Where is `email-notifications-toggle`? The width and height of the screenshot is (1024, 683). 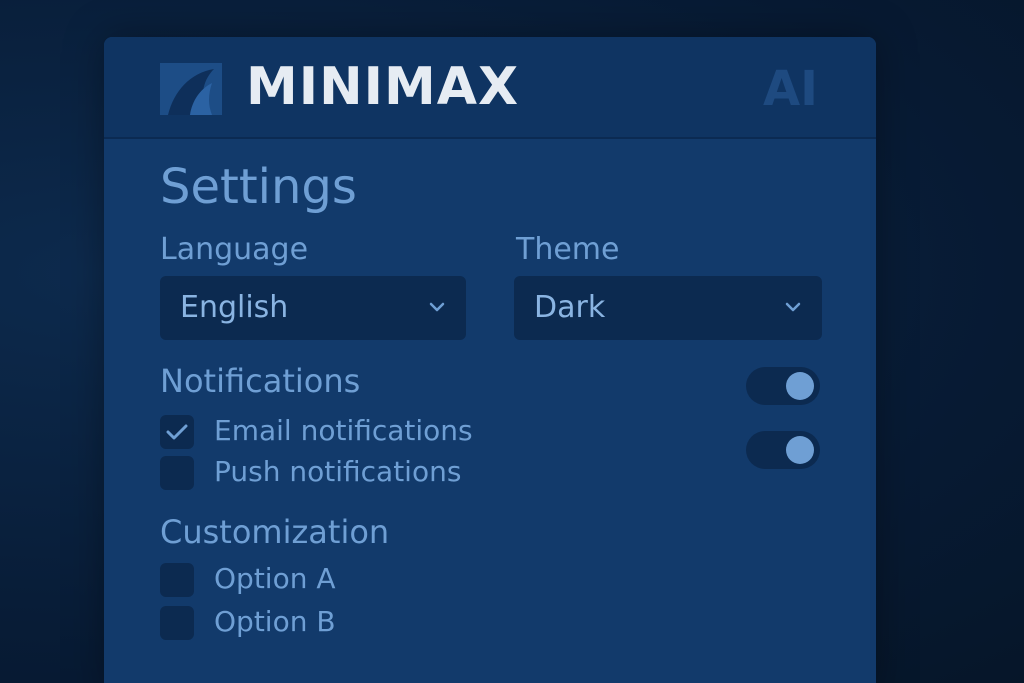
email-notifications-toggle is located at coordinates (783, 386).